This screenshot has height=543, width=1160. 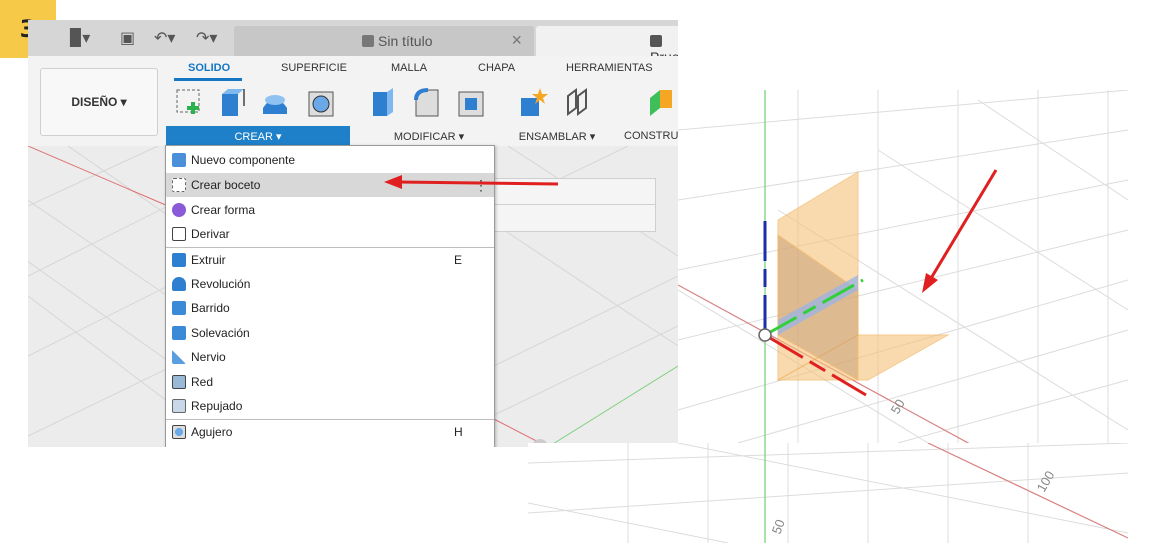 What do you see at coordinates (898, 406) in the screenshot?
I see `grid-label-50: 50` at bounding box center [898, 406].